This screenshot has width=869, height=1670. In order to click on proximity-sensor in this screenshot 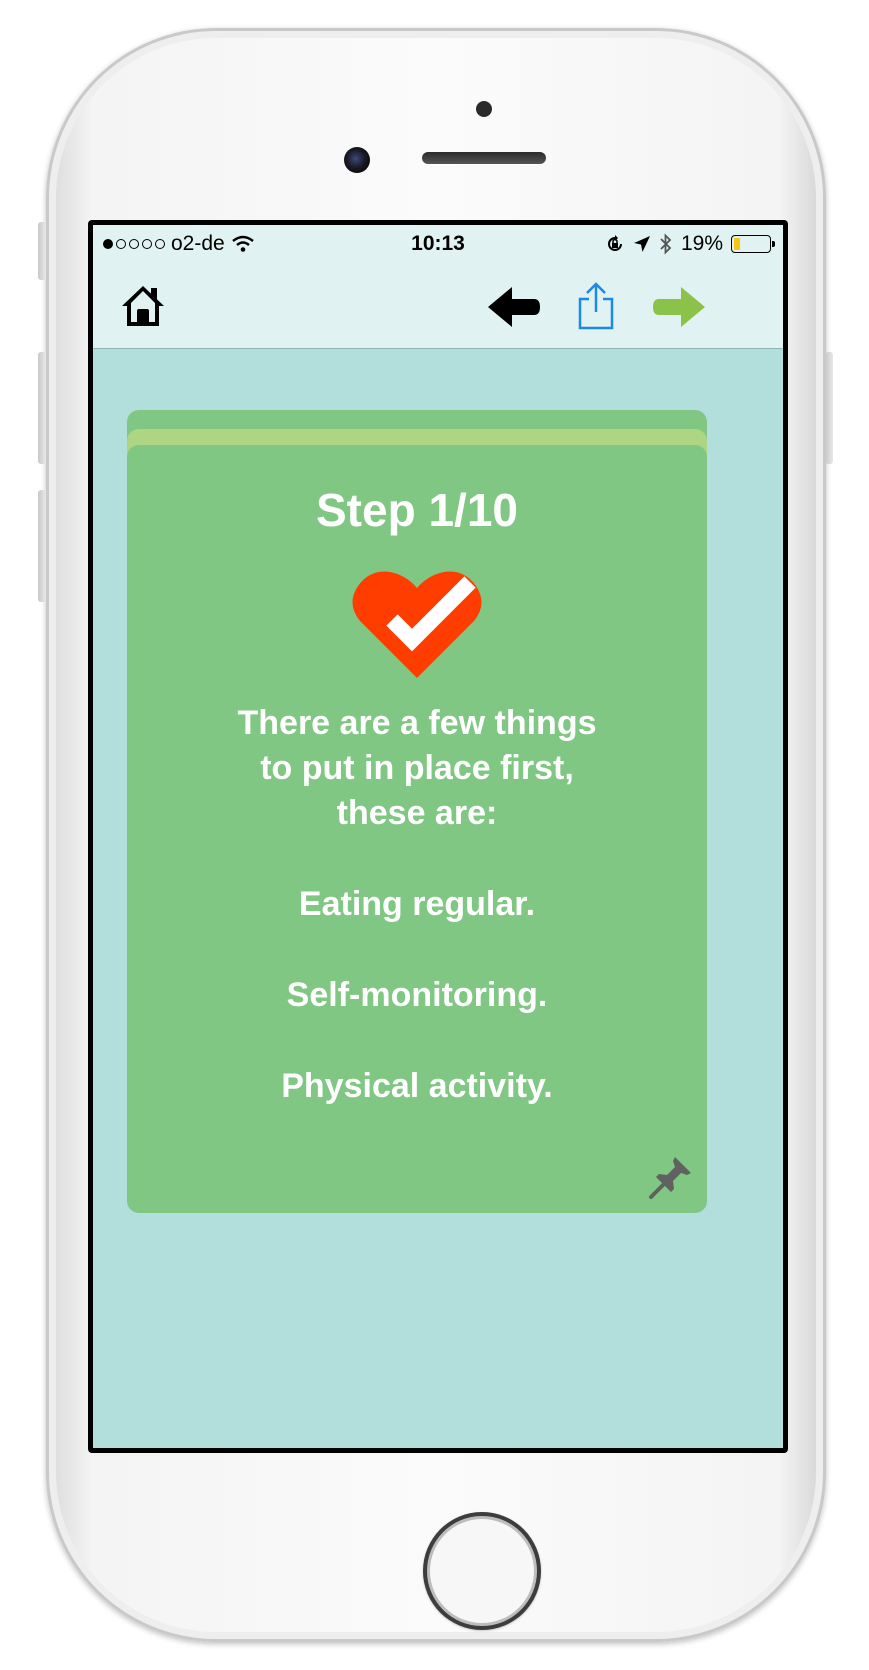, I will do `click(484, 109)`.